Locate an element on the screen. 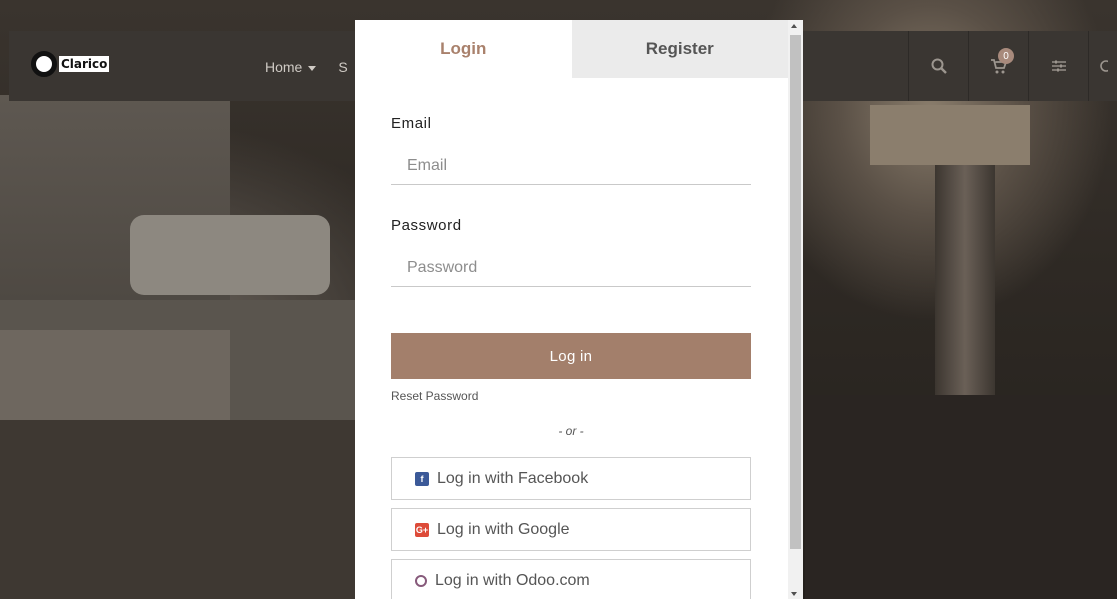  scroll-down-arrow-icon is located at coordinates (794, 594).